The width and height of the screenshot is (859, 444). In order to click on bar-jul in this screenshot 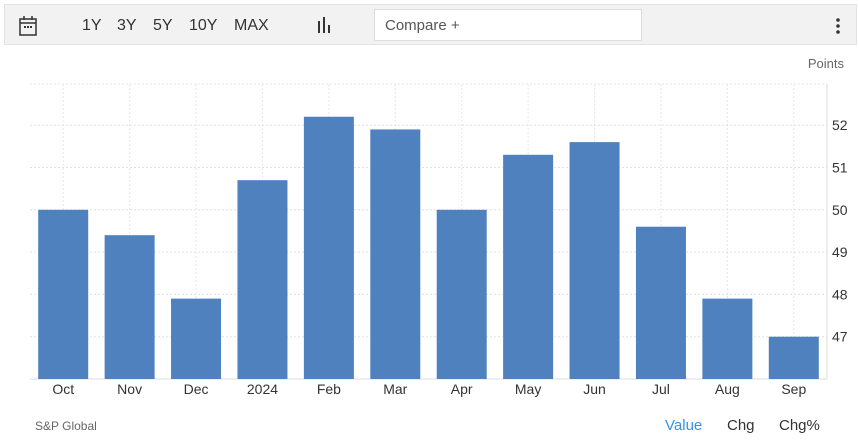, I will do `click(660, 302)`.